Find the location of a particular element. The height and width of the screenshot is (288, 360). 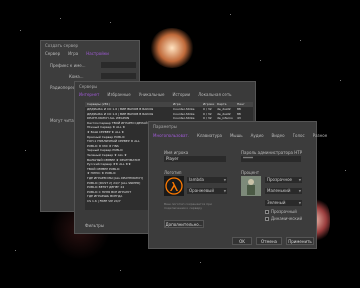

logo-select: lambda ▼ is located at coordinates (207, 180).